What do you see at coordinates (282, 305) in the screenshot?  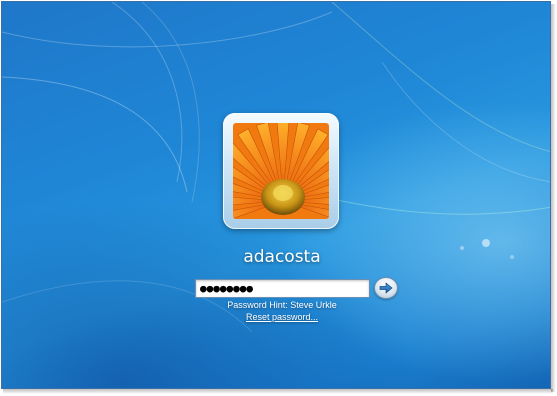 I see `password-hint: Password Hint: Steve Urkle` at bounding box center [282, 305].